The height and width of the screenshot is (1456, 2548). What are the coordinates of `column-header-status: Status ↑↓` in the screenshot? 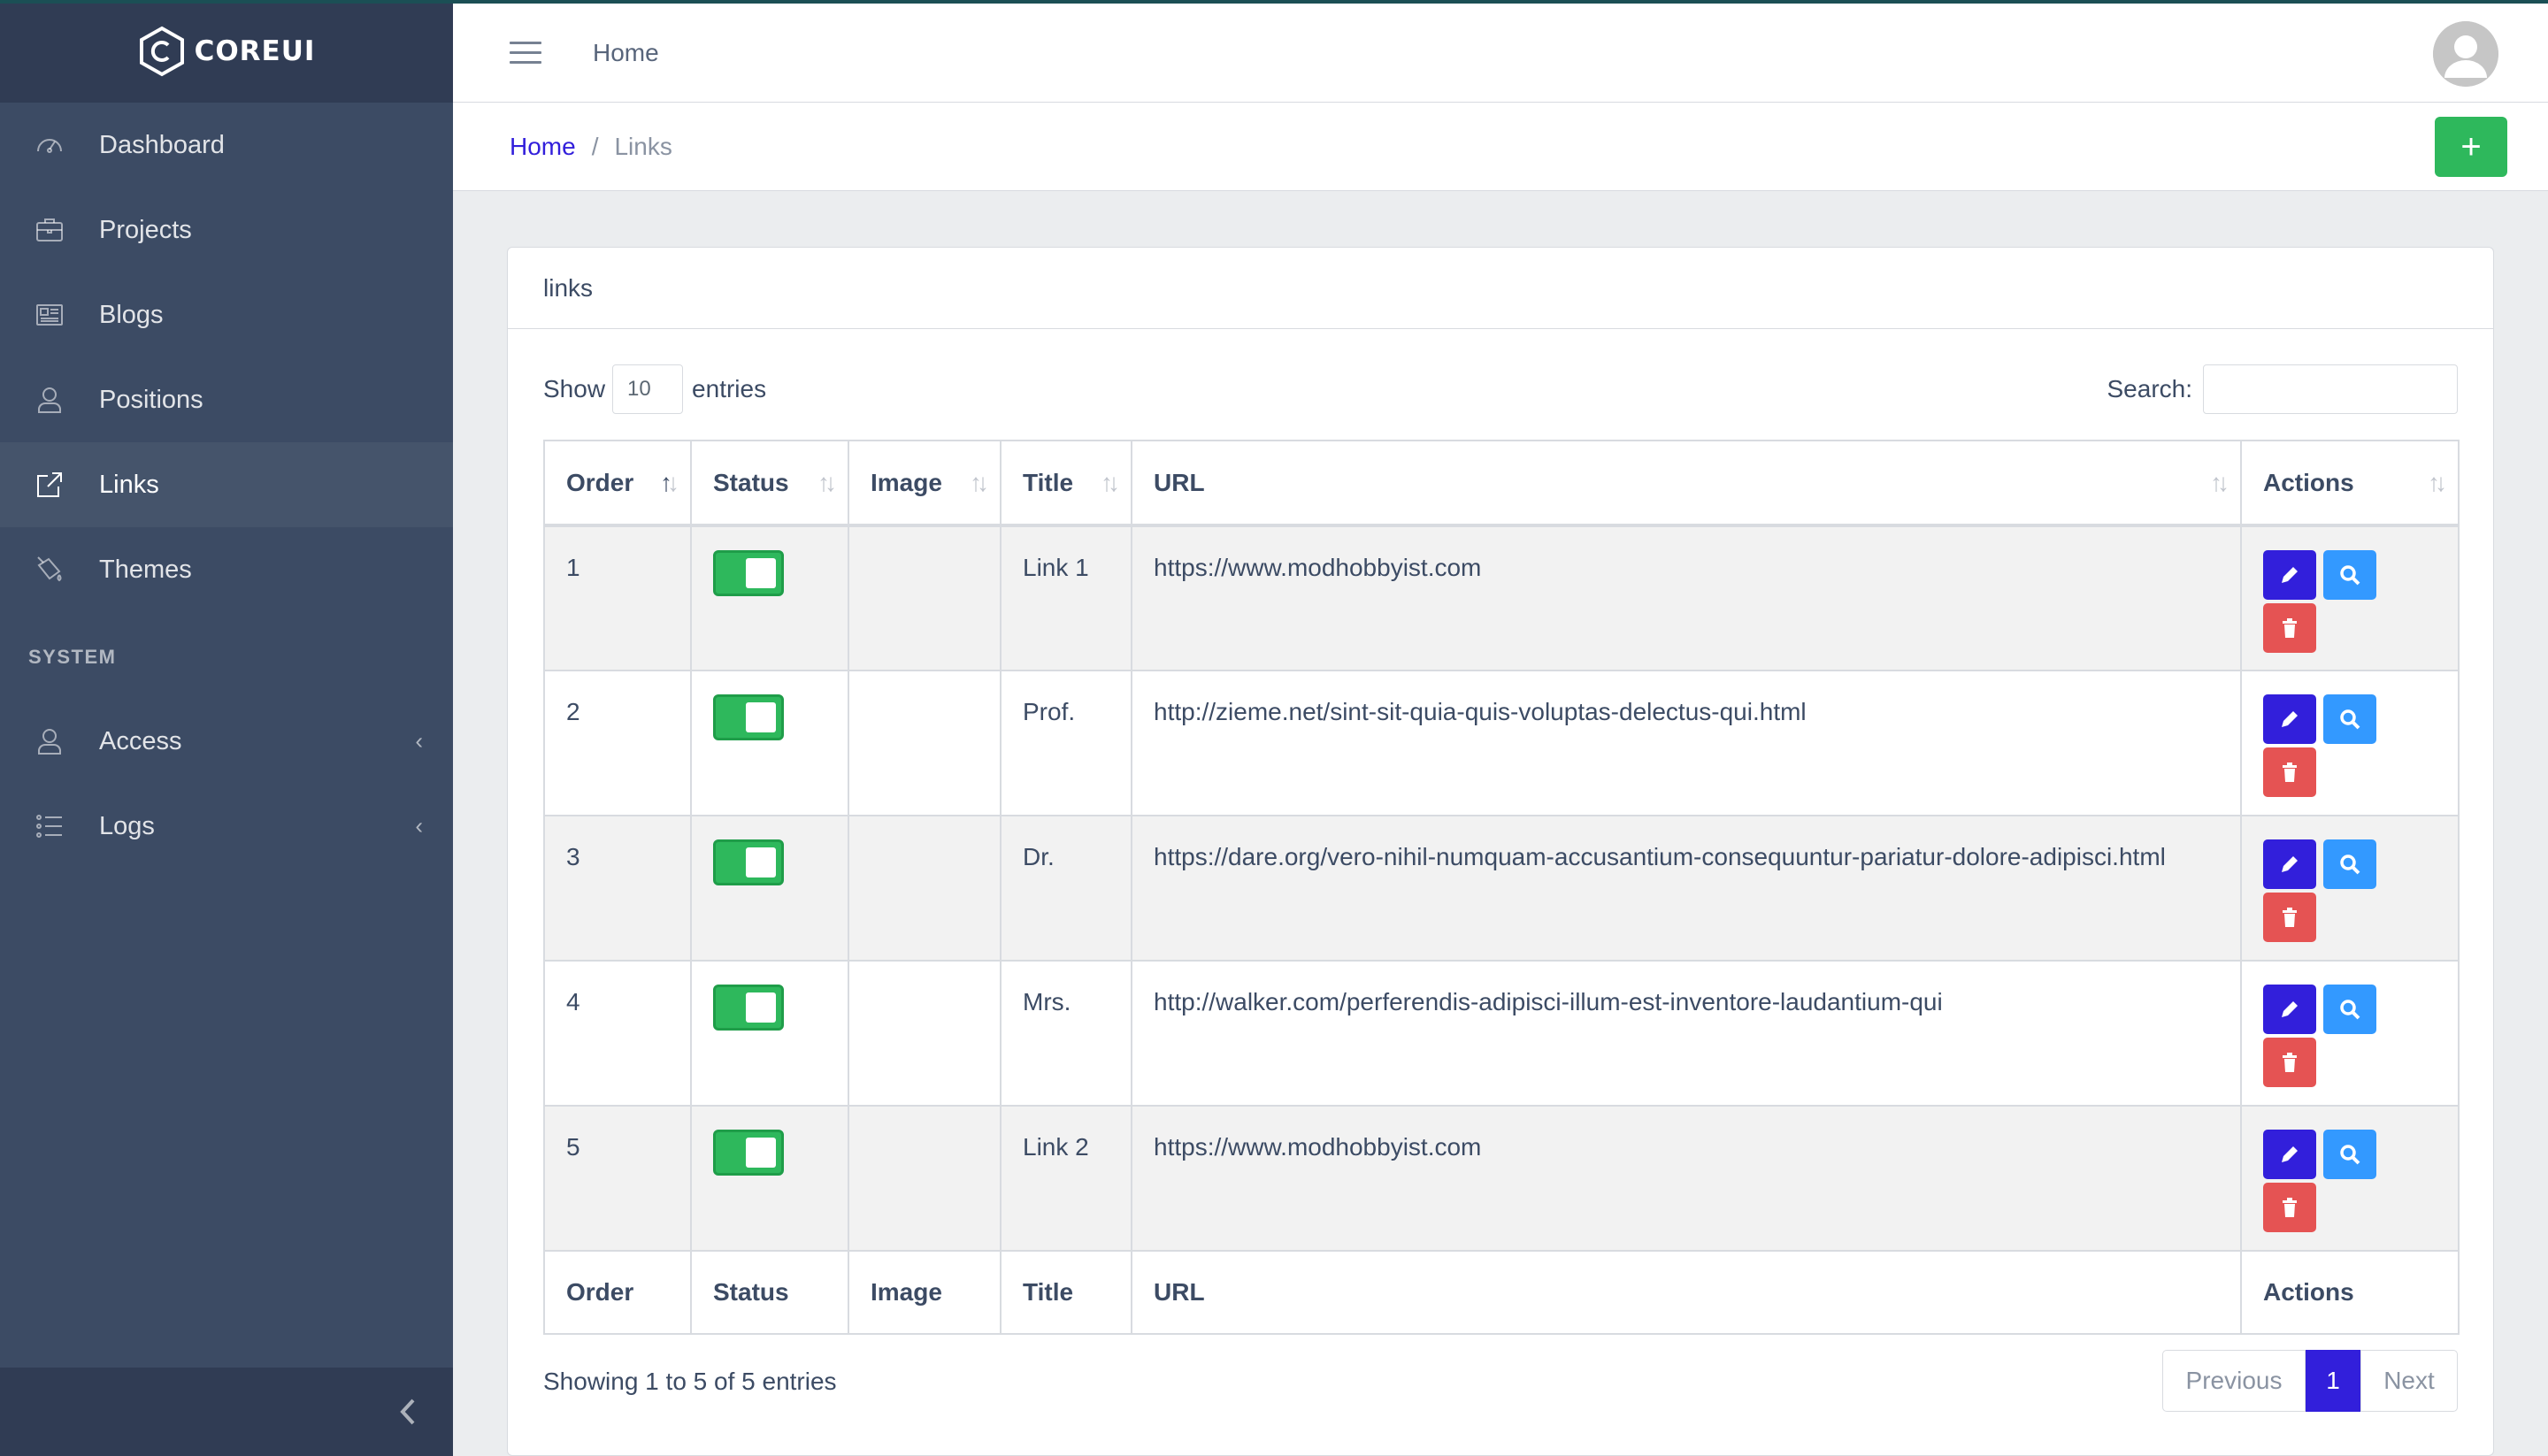 It's located at (769, 483).